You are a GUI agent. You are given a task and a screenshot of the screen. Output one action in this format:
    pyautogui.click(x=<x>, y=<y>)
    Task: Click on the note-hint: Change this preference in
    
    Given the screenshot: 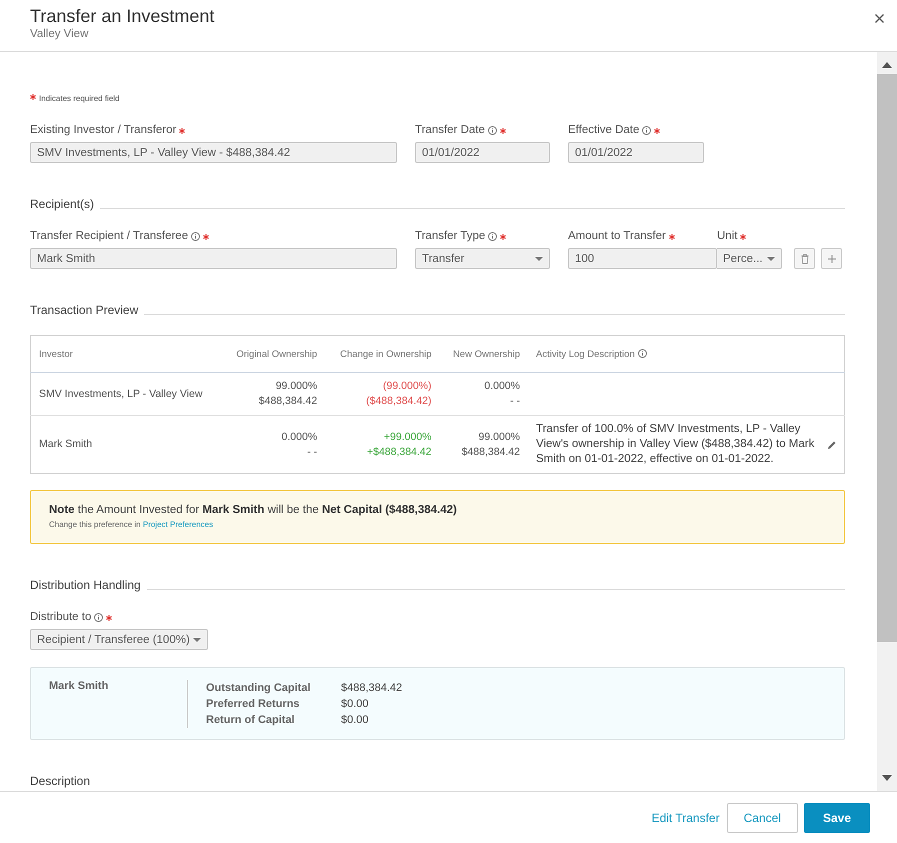 What is the action you would take?
    pyautogui.click(x=95, y=524)
    